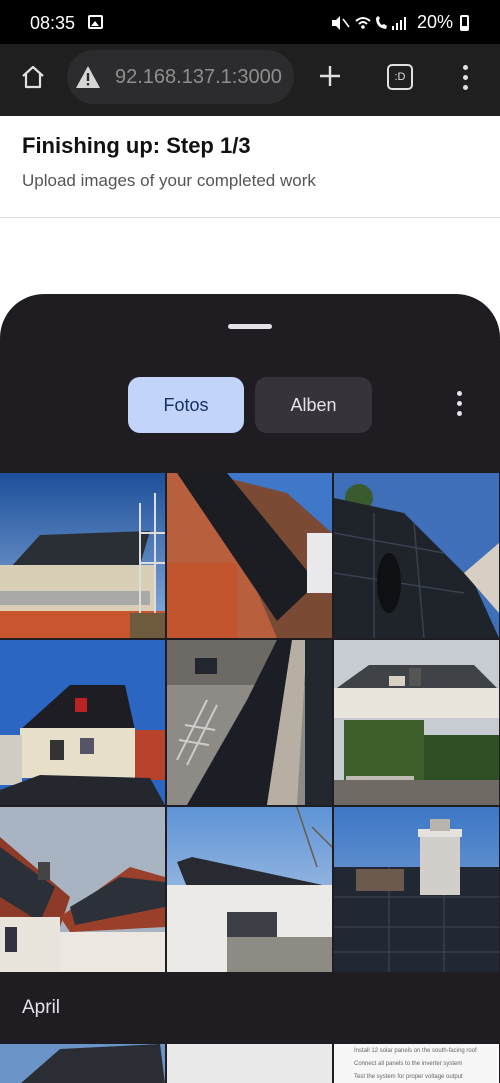 The image size is (500, 1083). I want to click on photo-chimney-panels, so click(416, 889).